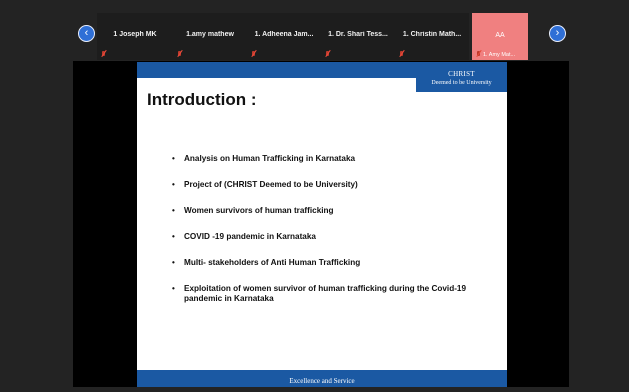 This screenshot has height=392, width=629. I want to click on participant-tile: 1 Joseph MK, so click(135, 36).